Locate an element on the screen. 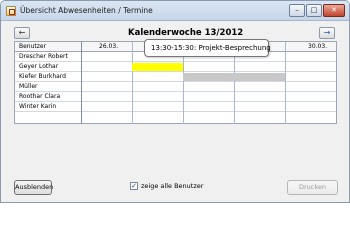  user-name: Geyer Lothar is located at coordinates (39, 66).